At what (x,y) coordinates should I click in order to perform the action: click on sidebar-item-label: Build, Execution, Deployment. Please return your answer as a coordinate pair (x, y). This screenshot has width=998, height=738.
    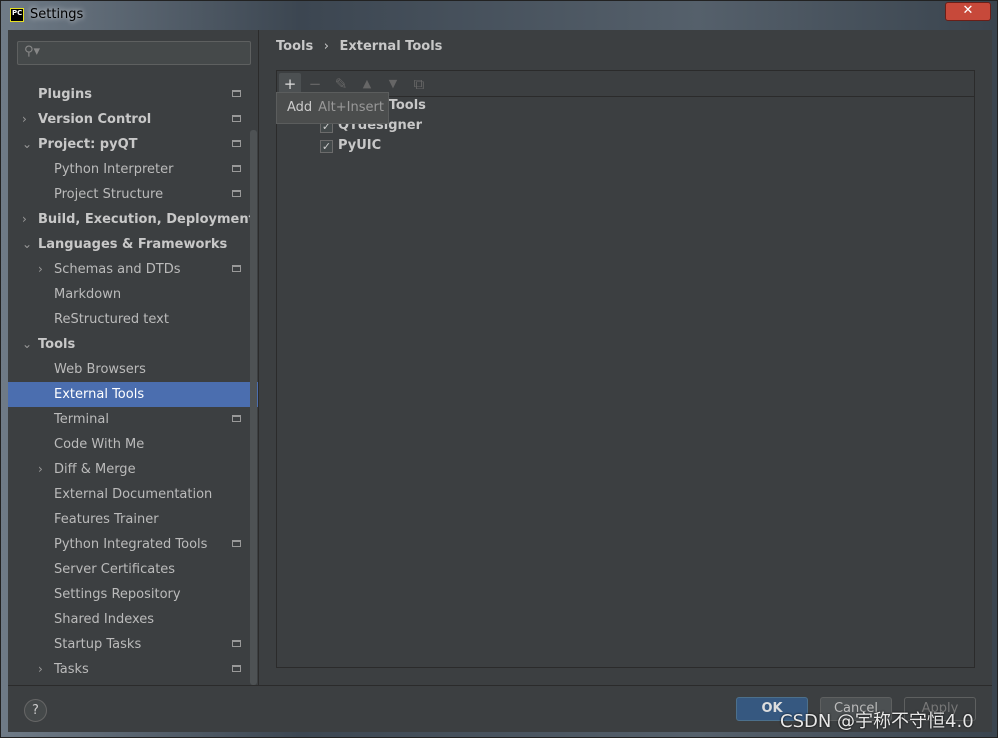
    Looking at the image, I should click on (146, 219).